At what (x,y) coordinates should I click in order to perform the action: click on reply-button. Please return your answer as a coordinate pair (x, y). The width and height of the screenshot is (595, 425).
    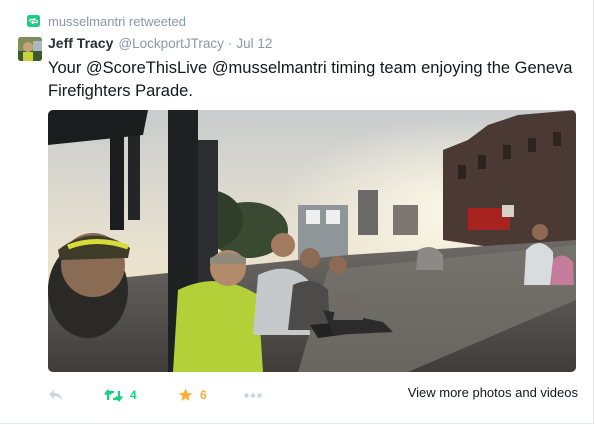
    Looking at the image, I should click on (76, 395).